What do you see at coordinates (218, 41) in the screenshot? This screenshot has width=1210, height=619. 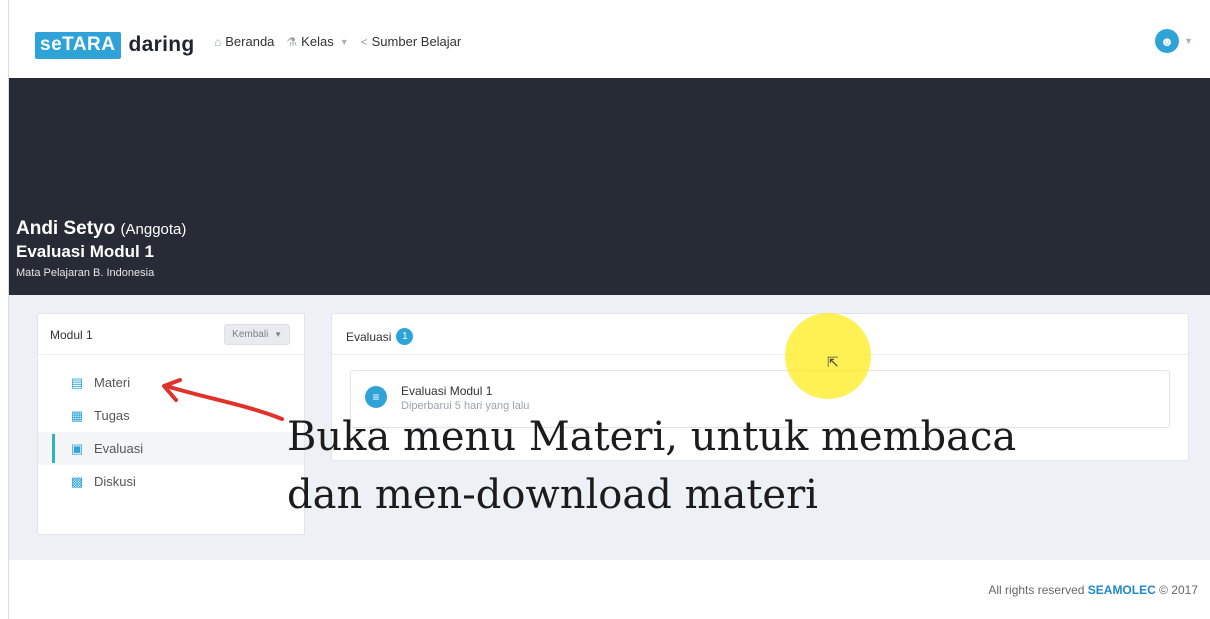 I see `home-icon: ⌂` at bounding box center [218, 41].